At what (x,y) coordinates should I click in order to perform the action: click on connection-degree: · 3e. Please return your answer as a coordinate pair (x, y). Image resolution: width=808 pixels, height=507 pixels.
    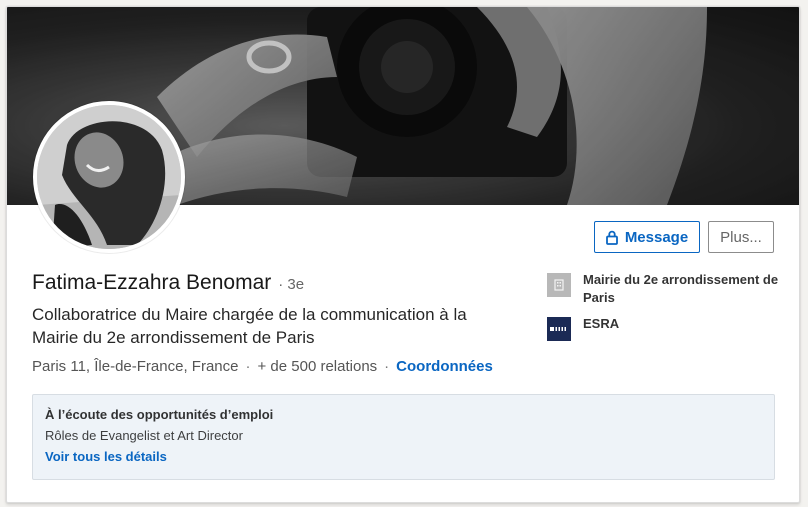
    Looking at the image, I should click on (291, 284).